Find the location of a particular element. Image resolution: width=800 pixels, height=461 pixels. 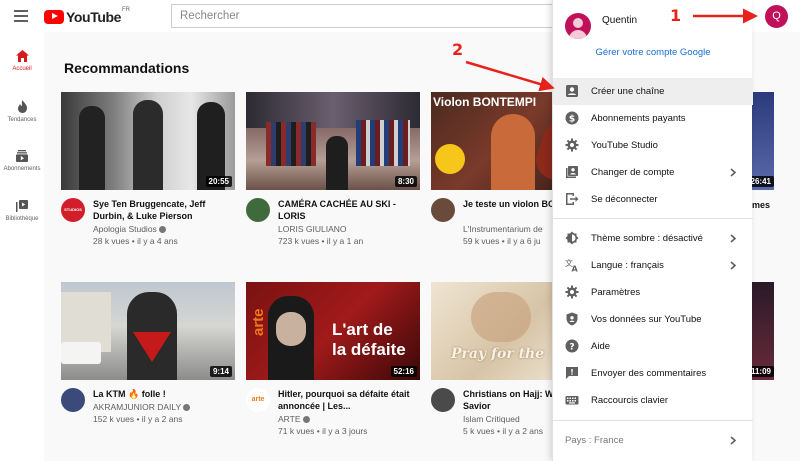

menu-item-language: 文A Langue : français is located at coordinates (653, 265).